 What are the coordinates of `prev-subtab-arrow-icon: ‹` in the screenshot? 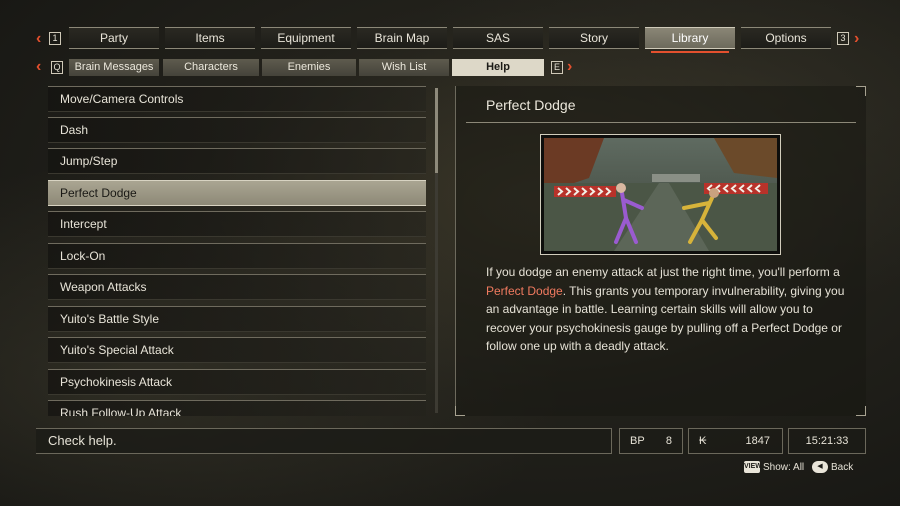 It's located at (38, 67).